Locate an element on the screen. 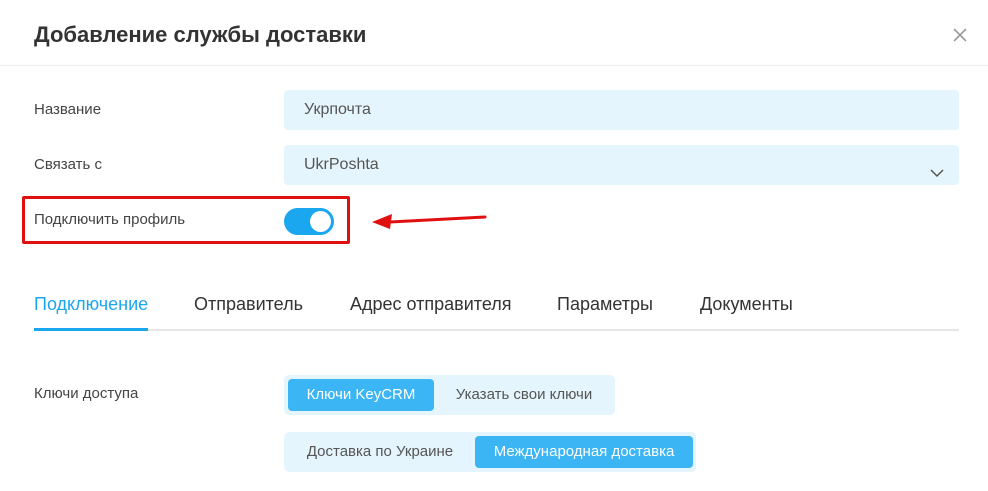 The width and height of the screenshot is (988, 491). tab-sender-address: Адрес отправителя is located at coordinates (430, 312).